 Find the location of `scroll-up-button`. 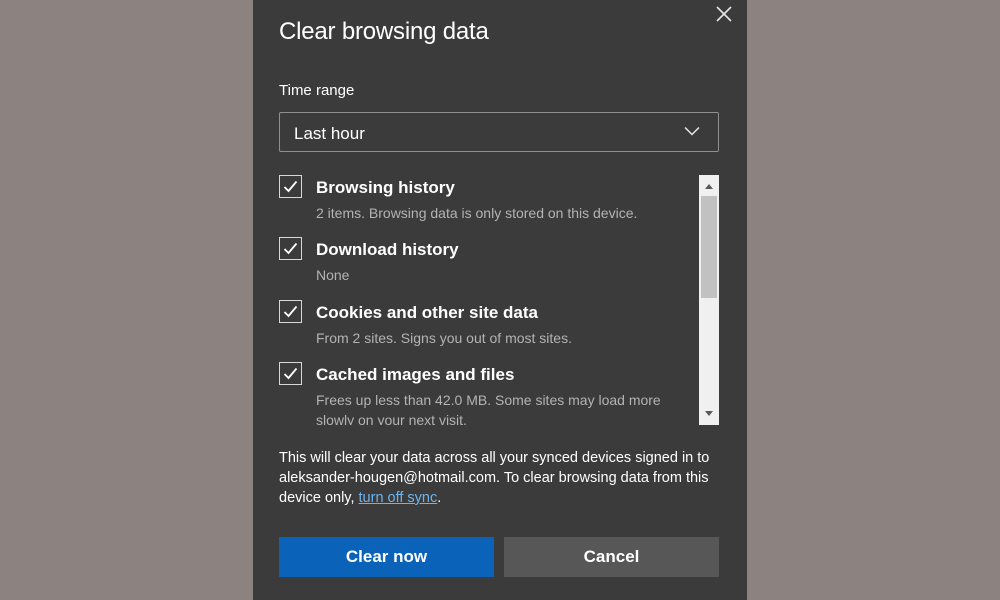

scroll-up-button is located at coordinates (709, 186).